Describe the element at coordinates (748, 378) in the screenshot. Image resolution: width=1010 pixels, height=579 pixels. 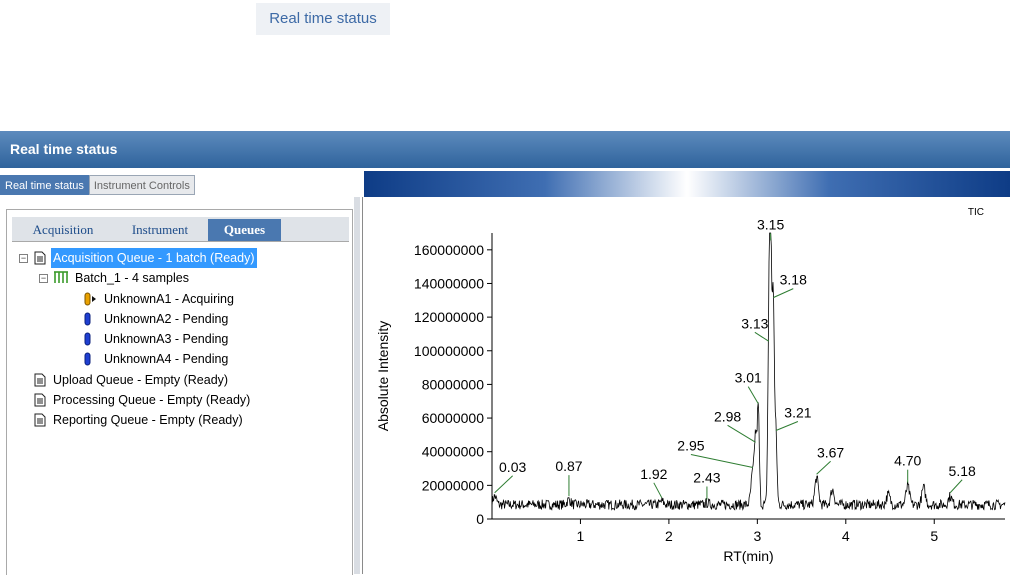
I see `peak-label: 3.01` at that location.